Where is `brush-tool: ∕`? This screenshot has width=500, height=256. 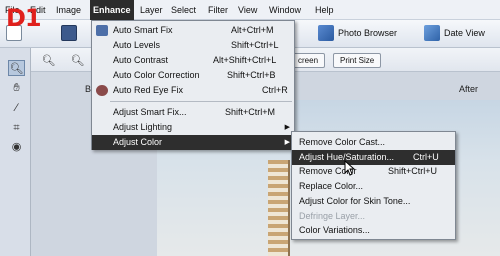
brush-tool: ∕ is located at coordinates (16, 108).